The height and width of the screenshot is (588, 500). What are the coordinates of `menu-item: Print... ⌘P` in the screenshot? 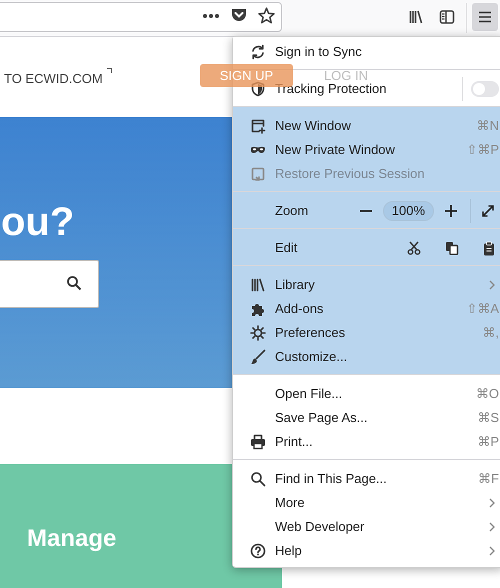 It's located at (366, 442).